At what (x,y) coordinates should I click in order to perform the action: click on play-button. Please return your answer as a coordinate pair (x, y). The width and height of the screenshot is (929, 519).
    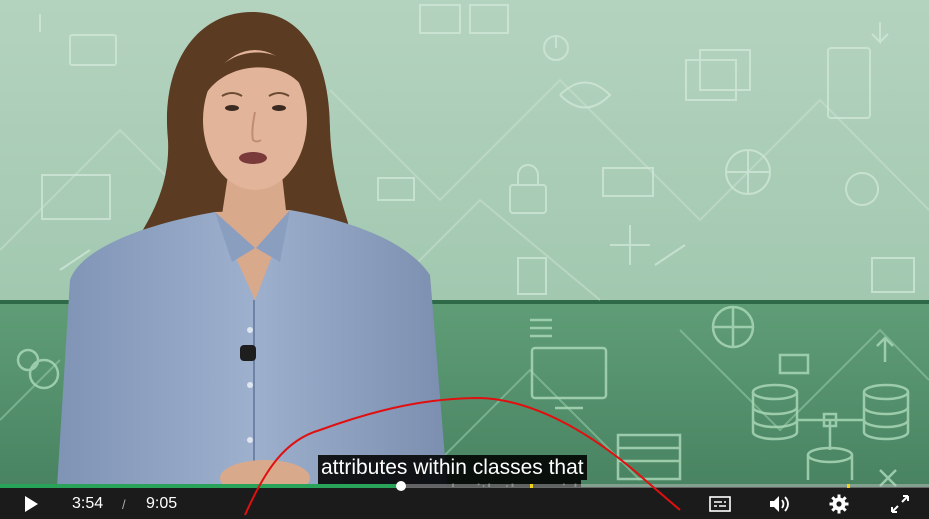
    Looking at the image, I should click on (31, 506).